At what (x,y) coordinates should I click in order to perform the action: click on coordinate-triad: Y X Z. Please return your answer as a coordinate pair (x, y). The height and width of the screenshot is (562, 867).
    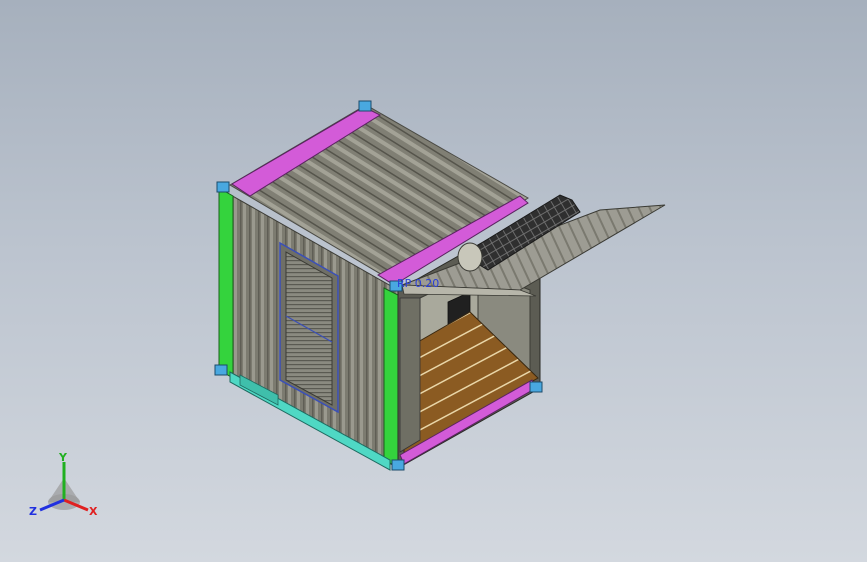
    Looking at the image, I should click on (63, 484).